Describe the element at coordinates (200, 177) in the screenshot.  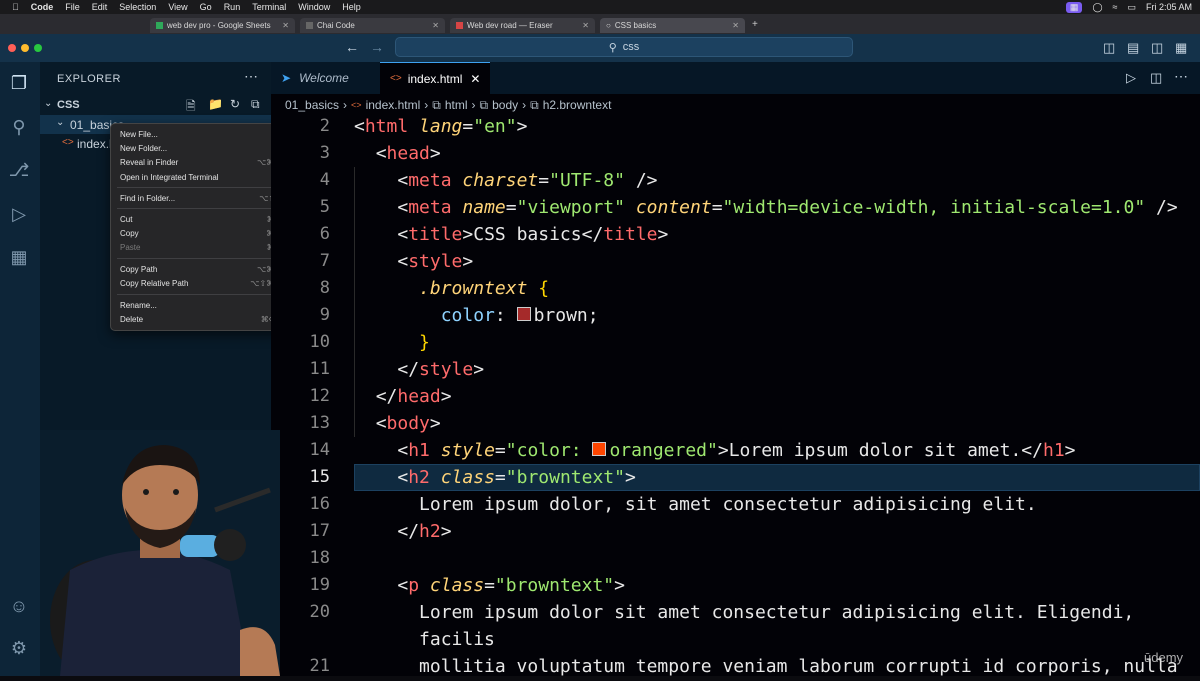
I see `ctx-open-terminal: Open in Integrated Terminal` at that location.